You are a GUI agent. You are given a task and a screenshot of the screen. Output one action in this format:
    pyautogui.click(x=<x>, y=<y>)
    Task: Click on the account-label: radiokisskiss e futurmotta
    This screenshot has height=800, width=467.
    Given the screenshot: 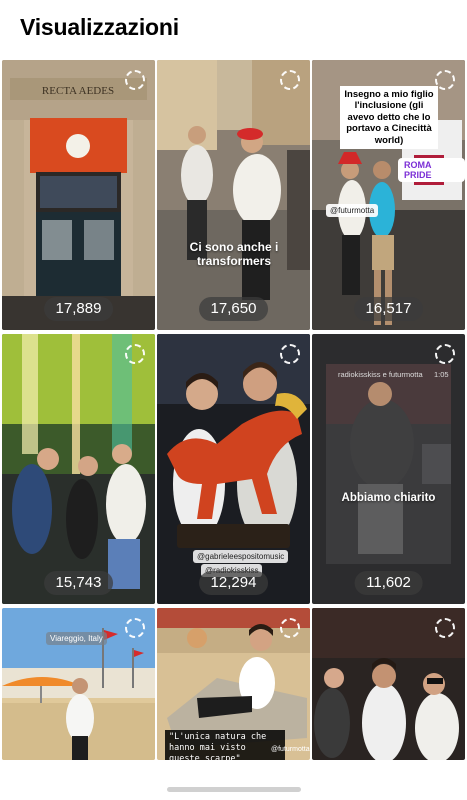 What is the action you would take?
    pyautogui.click(x=380, y=374)
    